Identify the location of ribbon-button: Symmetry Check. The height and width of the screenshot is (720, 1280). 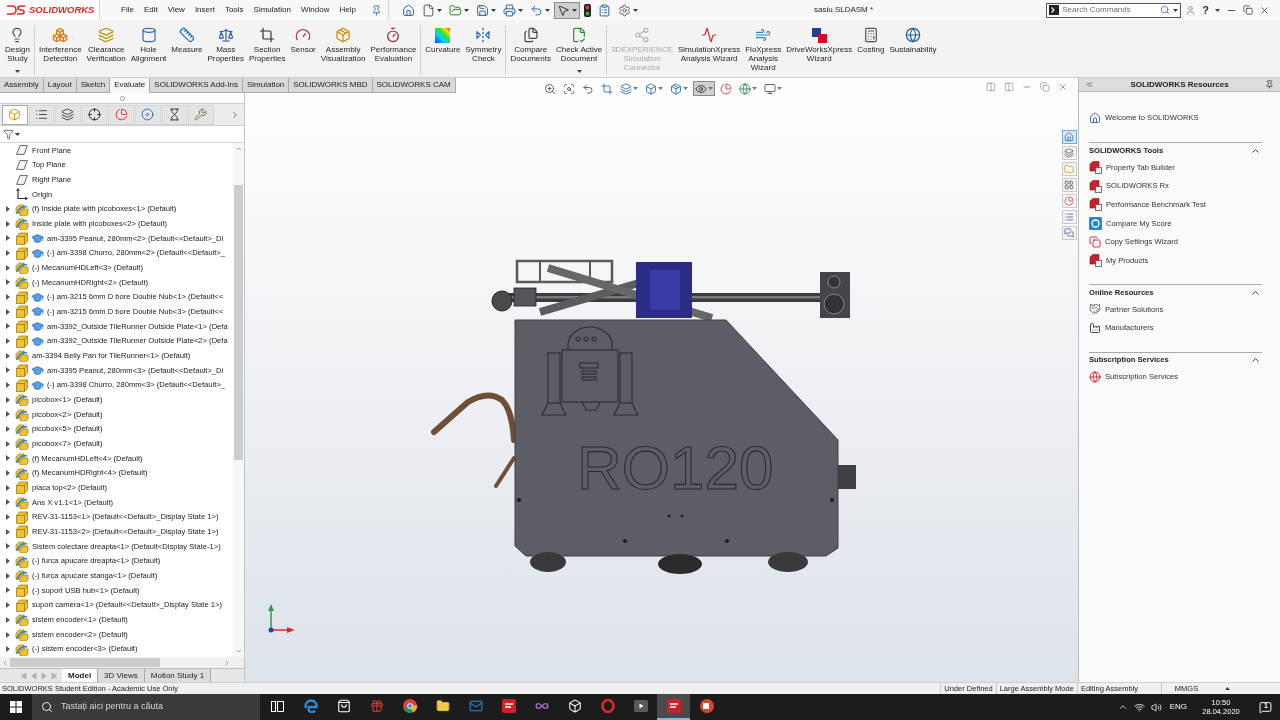
(483, 50).